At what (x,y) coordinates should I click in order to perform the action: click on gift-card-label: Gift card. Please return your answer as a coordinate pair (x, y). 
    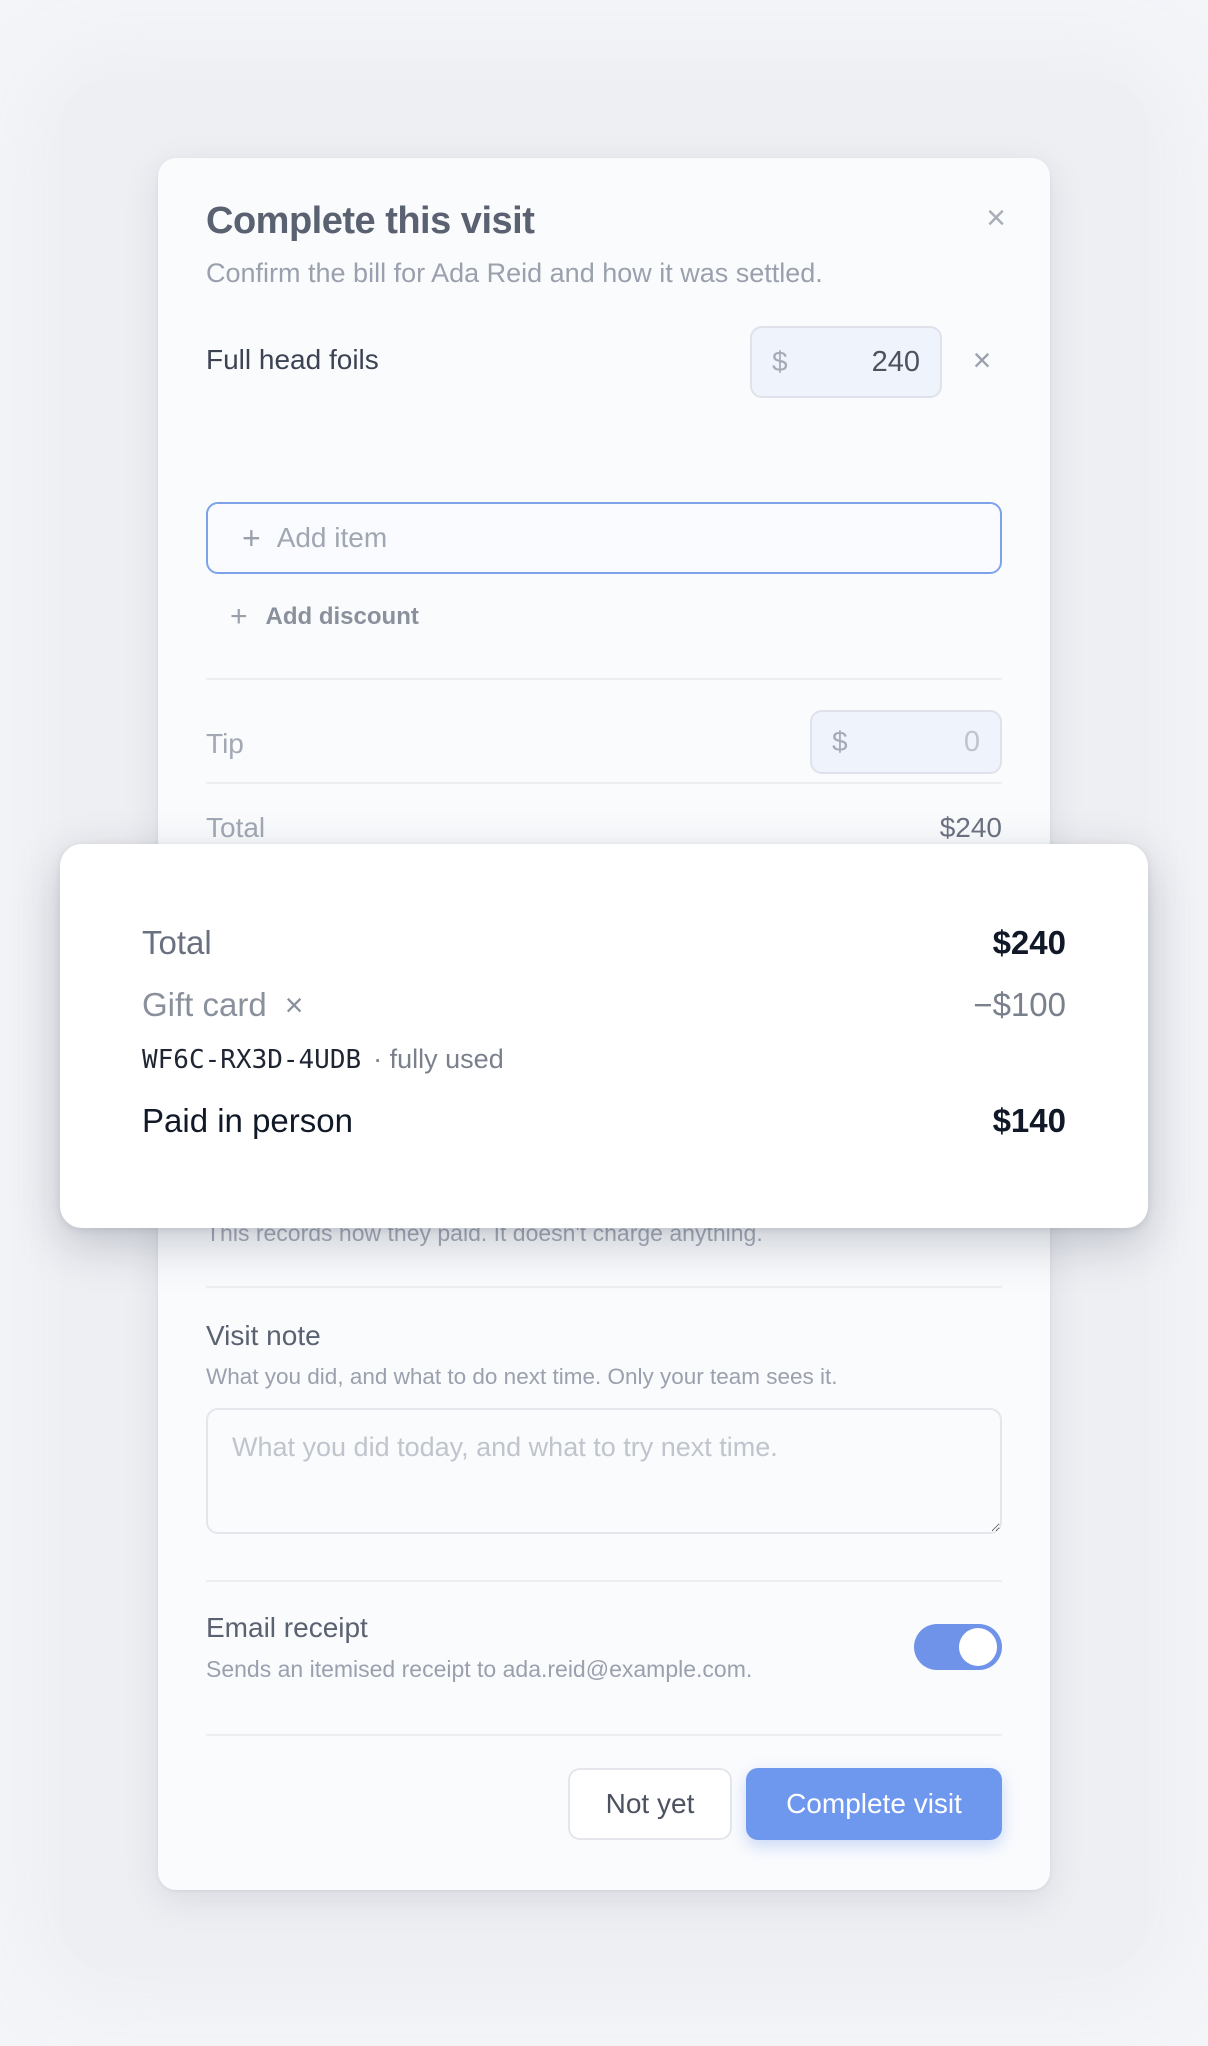
    Looking at the image, I should click on (204, 1004).